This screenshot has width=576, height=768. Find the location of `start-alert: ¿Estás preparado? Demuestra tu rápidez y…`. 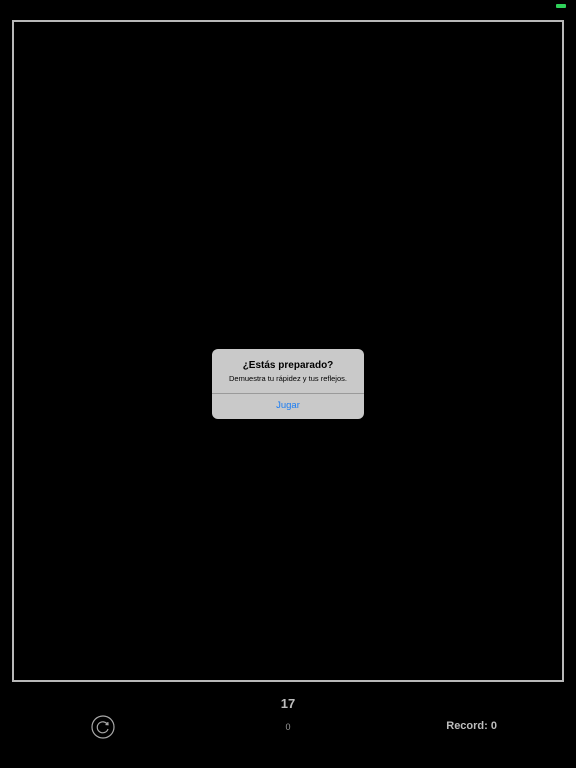

start-alert: ¿Estás preparado? Demuestra tu rápidez y… is located at coordinates (288, 384).